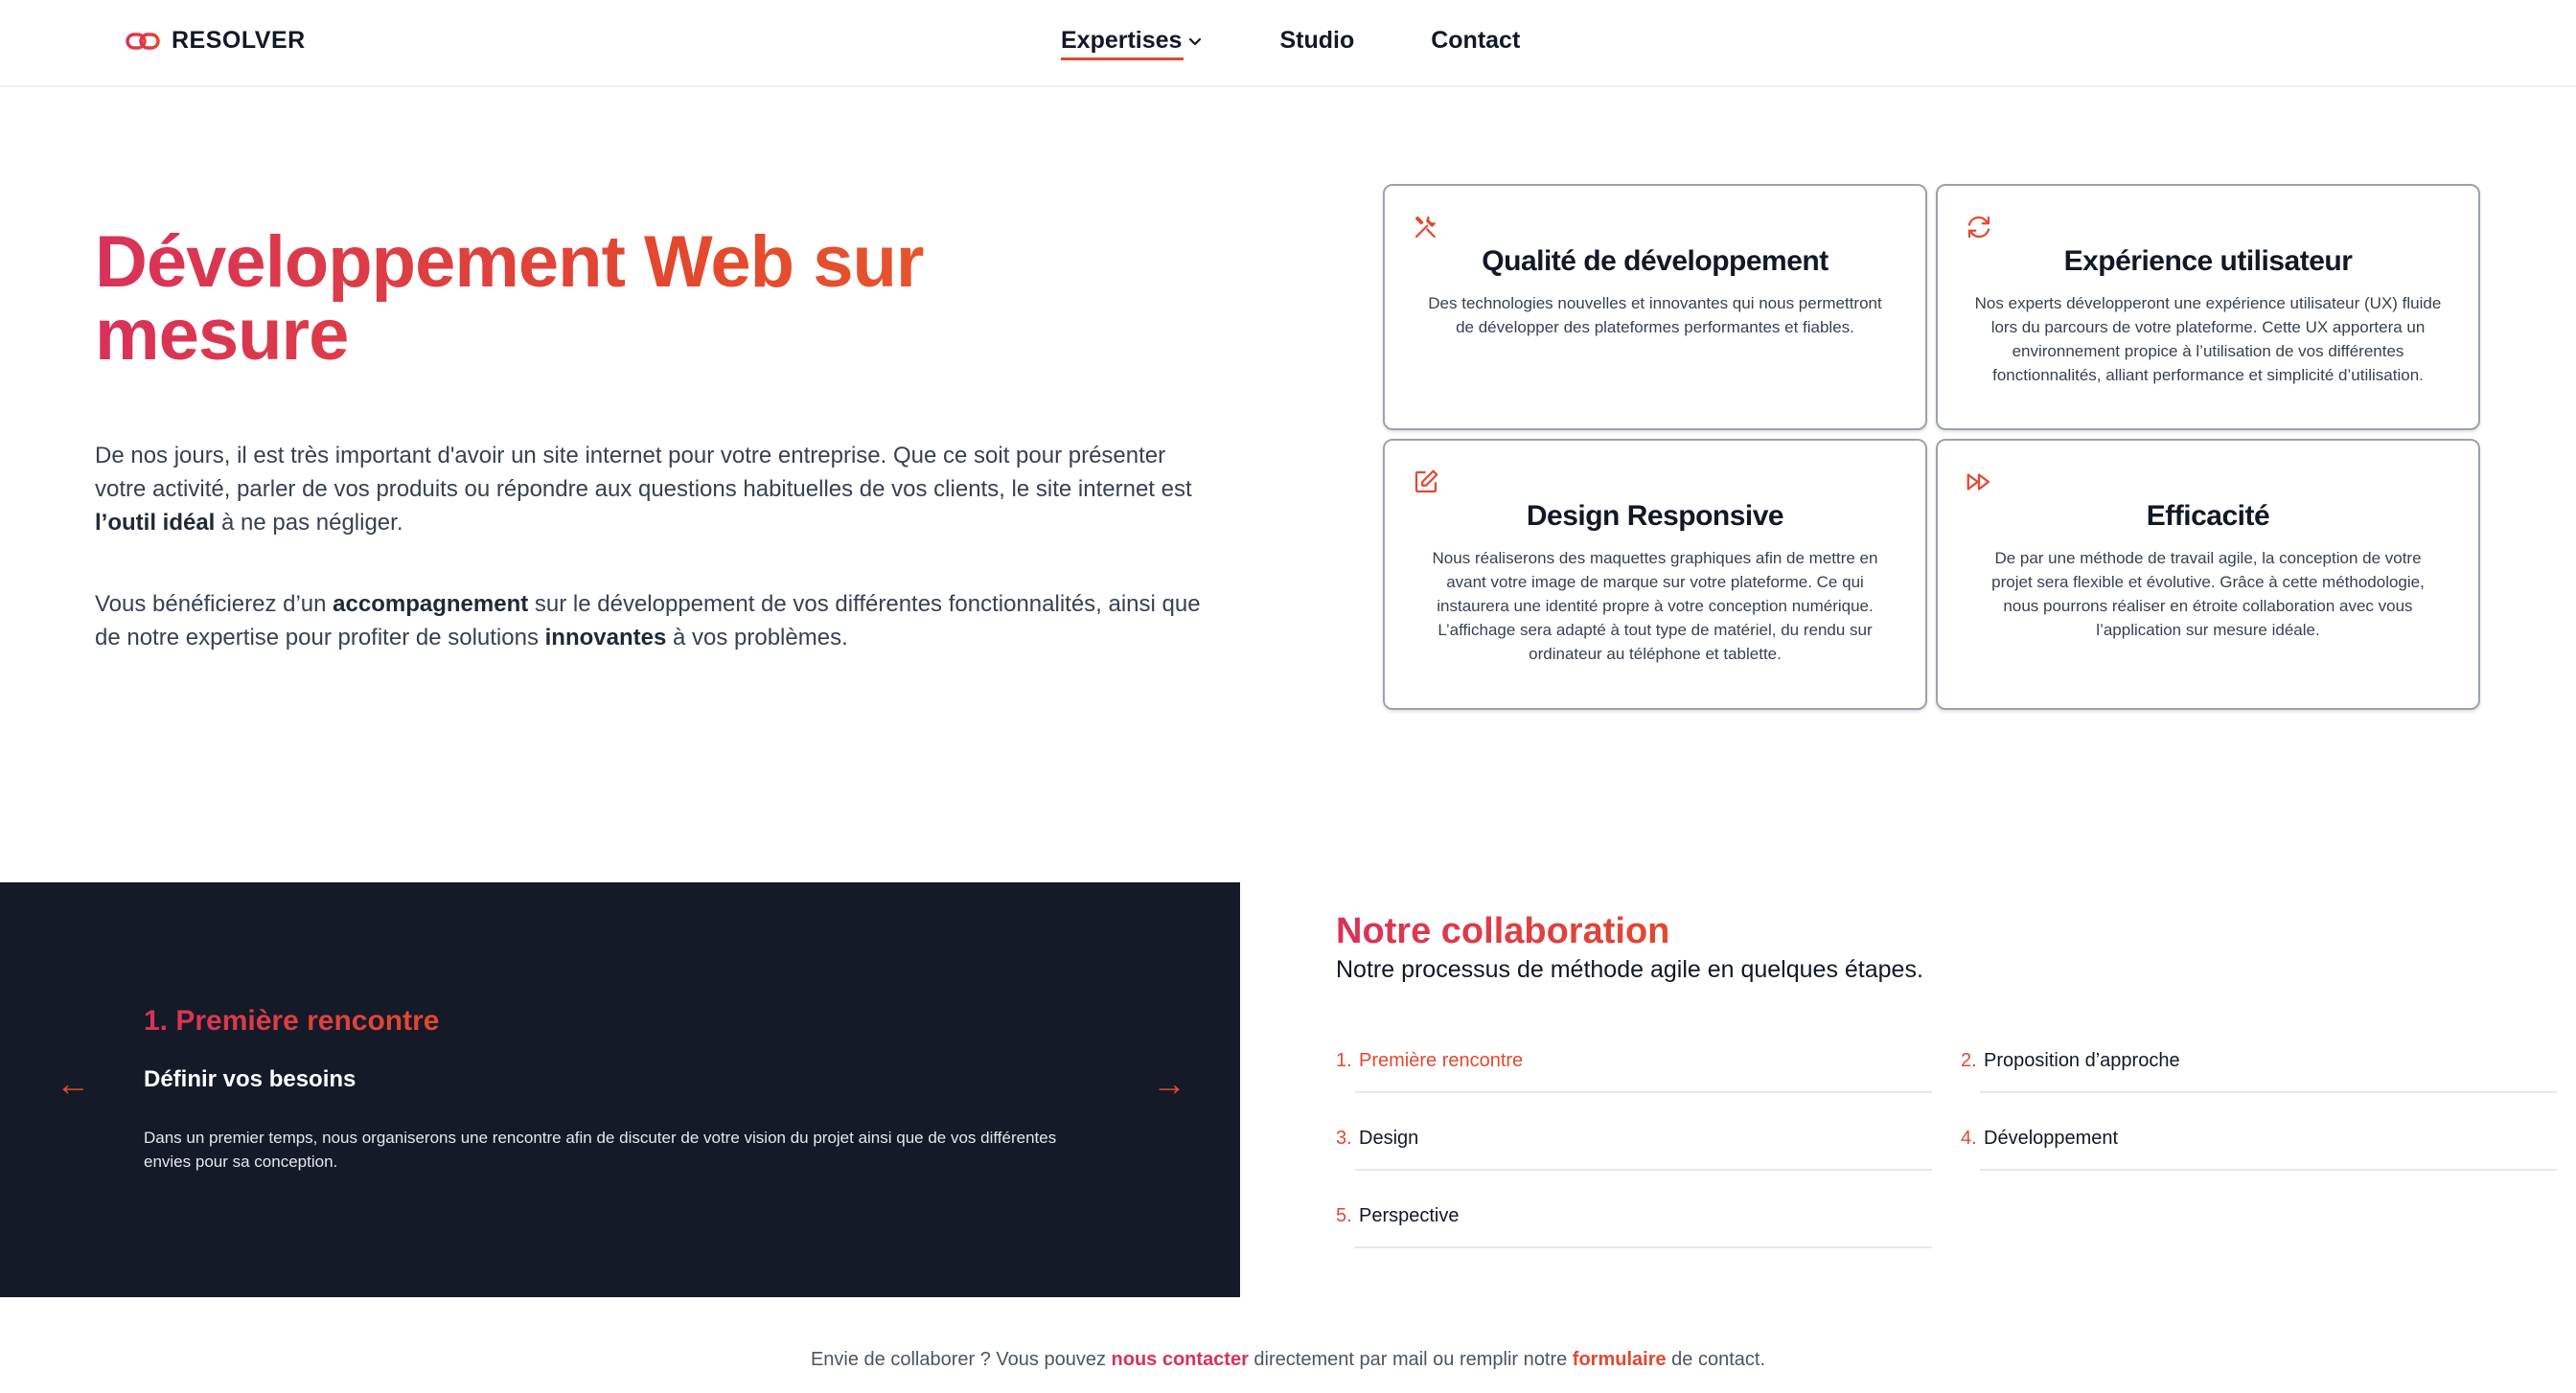 Image resolution: width=2576 pixels, height=1393 pixels. I want to click on step-number: 3., so click(1344, 1138).